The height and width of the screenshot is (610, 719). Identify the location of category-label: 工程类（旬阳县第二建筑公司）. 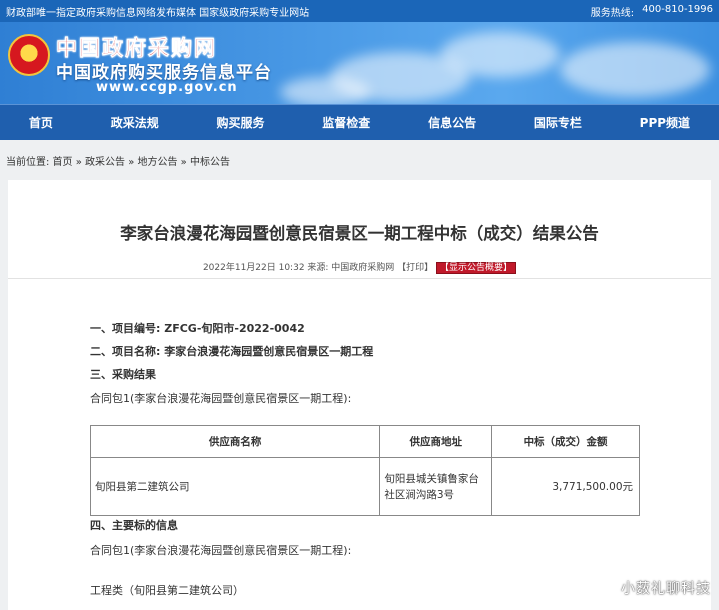
(167, 590).